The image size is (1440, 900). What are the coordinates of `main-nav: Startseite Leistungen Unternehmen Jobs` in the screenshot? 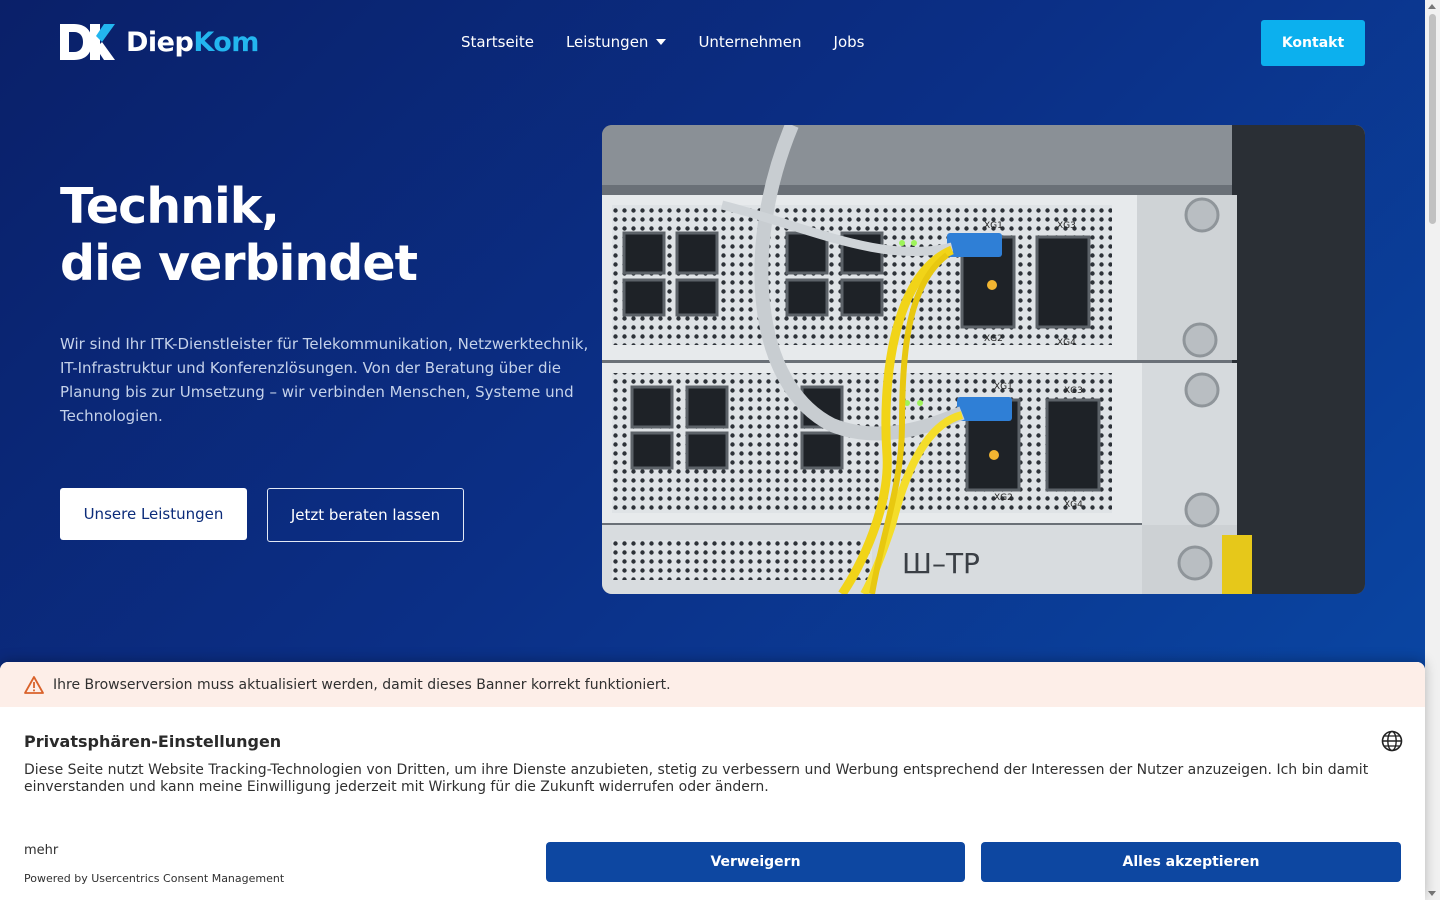 It's located at (662, 42).